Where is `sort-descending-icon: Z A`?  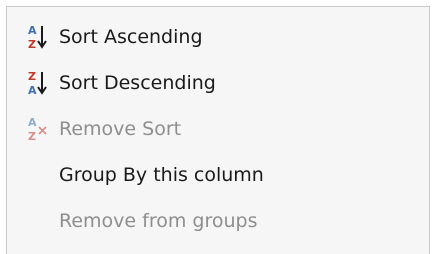
sort-descending-icon: Z A is located at coordinates (37, 83).